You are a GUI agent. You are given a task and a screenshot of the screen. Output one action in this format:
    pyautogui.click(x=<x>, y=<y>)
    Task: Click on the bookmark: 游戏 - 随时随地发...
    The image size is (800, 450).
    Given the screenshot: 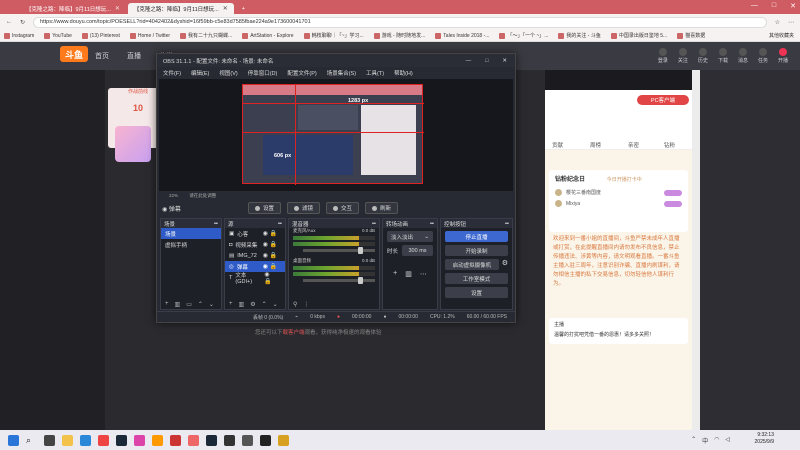 What is the action you would take?
    pyautogui.click(x=399, y=35)
    